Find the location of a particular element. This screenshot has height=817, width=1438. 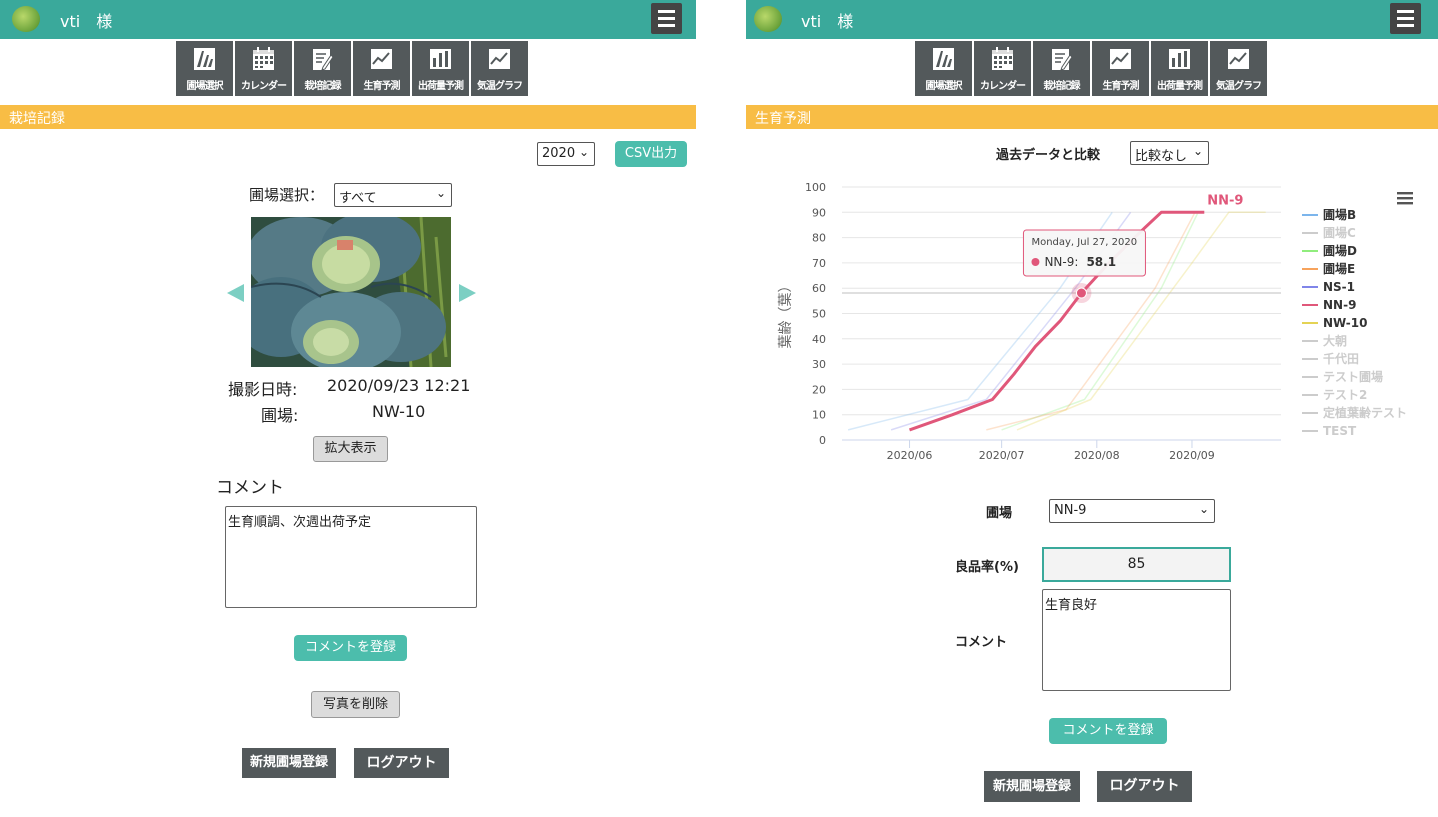

year-select-value: 2020 is located at coordinates (559, 153).